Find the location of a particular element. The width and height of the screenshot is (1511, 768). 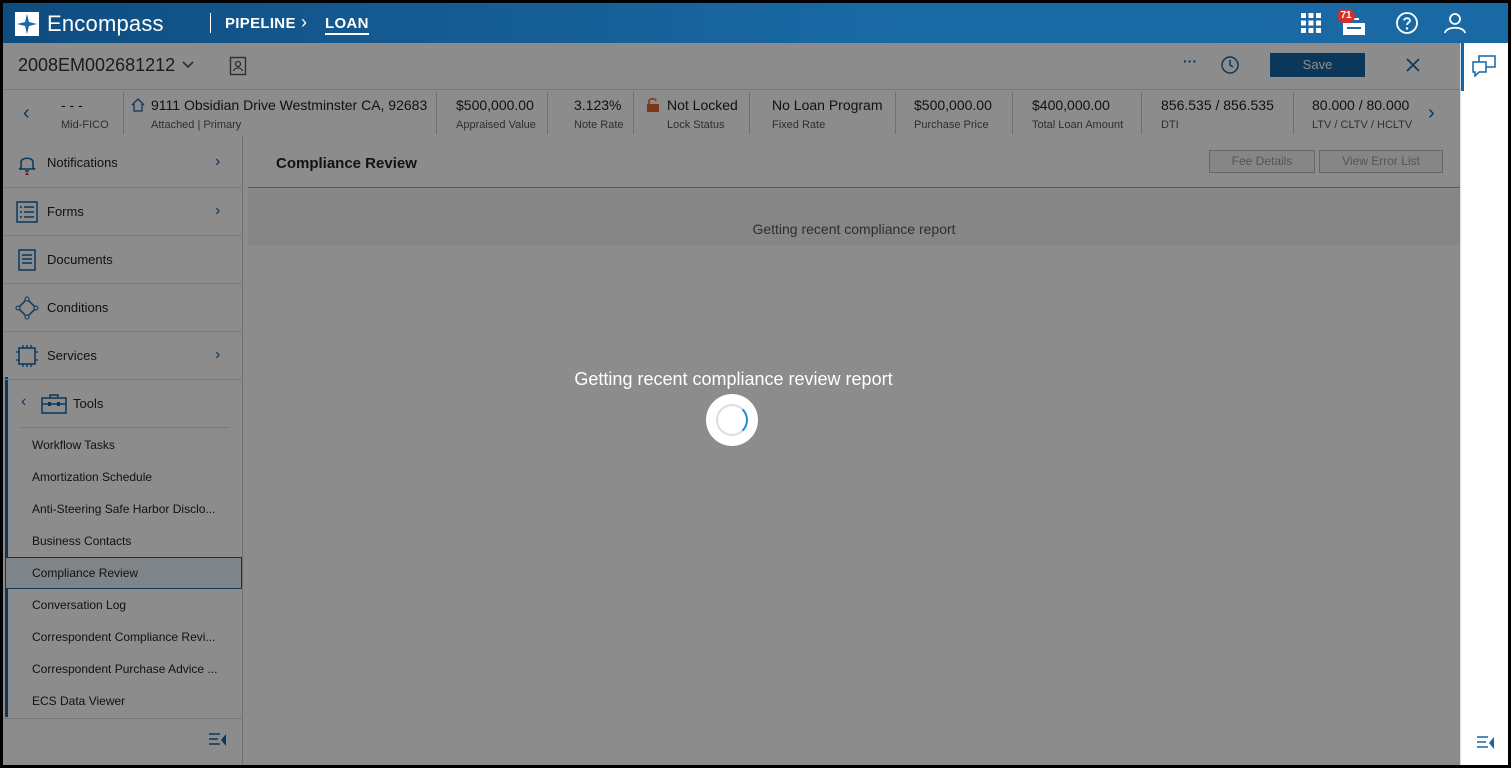

loading-spinner is located at coordinates (732, 420).